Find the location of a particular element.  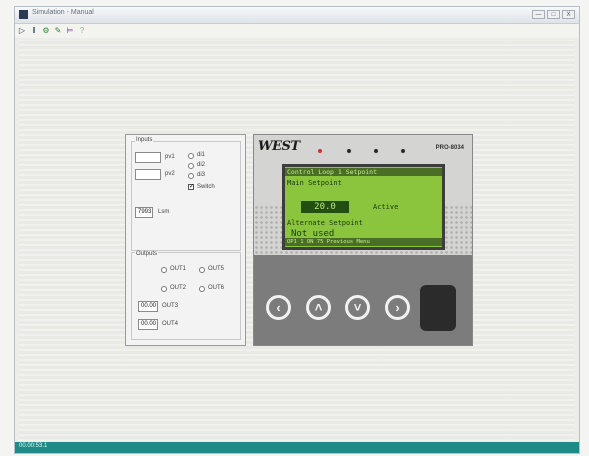

switch-checkbox: ✓ is located at coordinates (191, 187).